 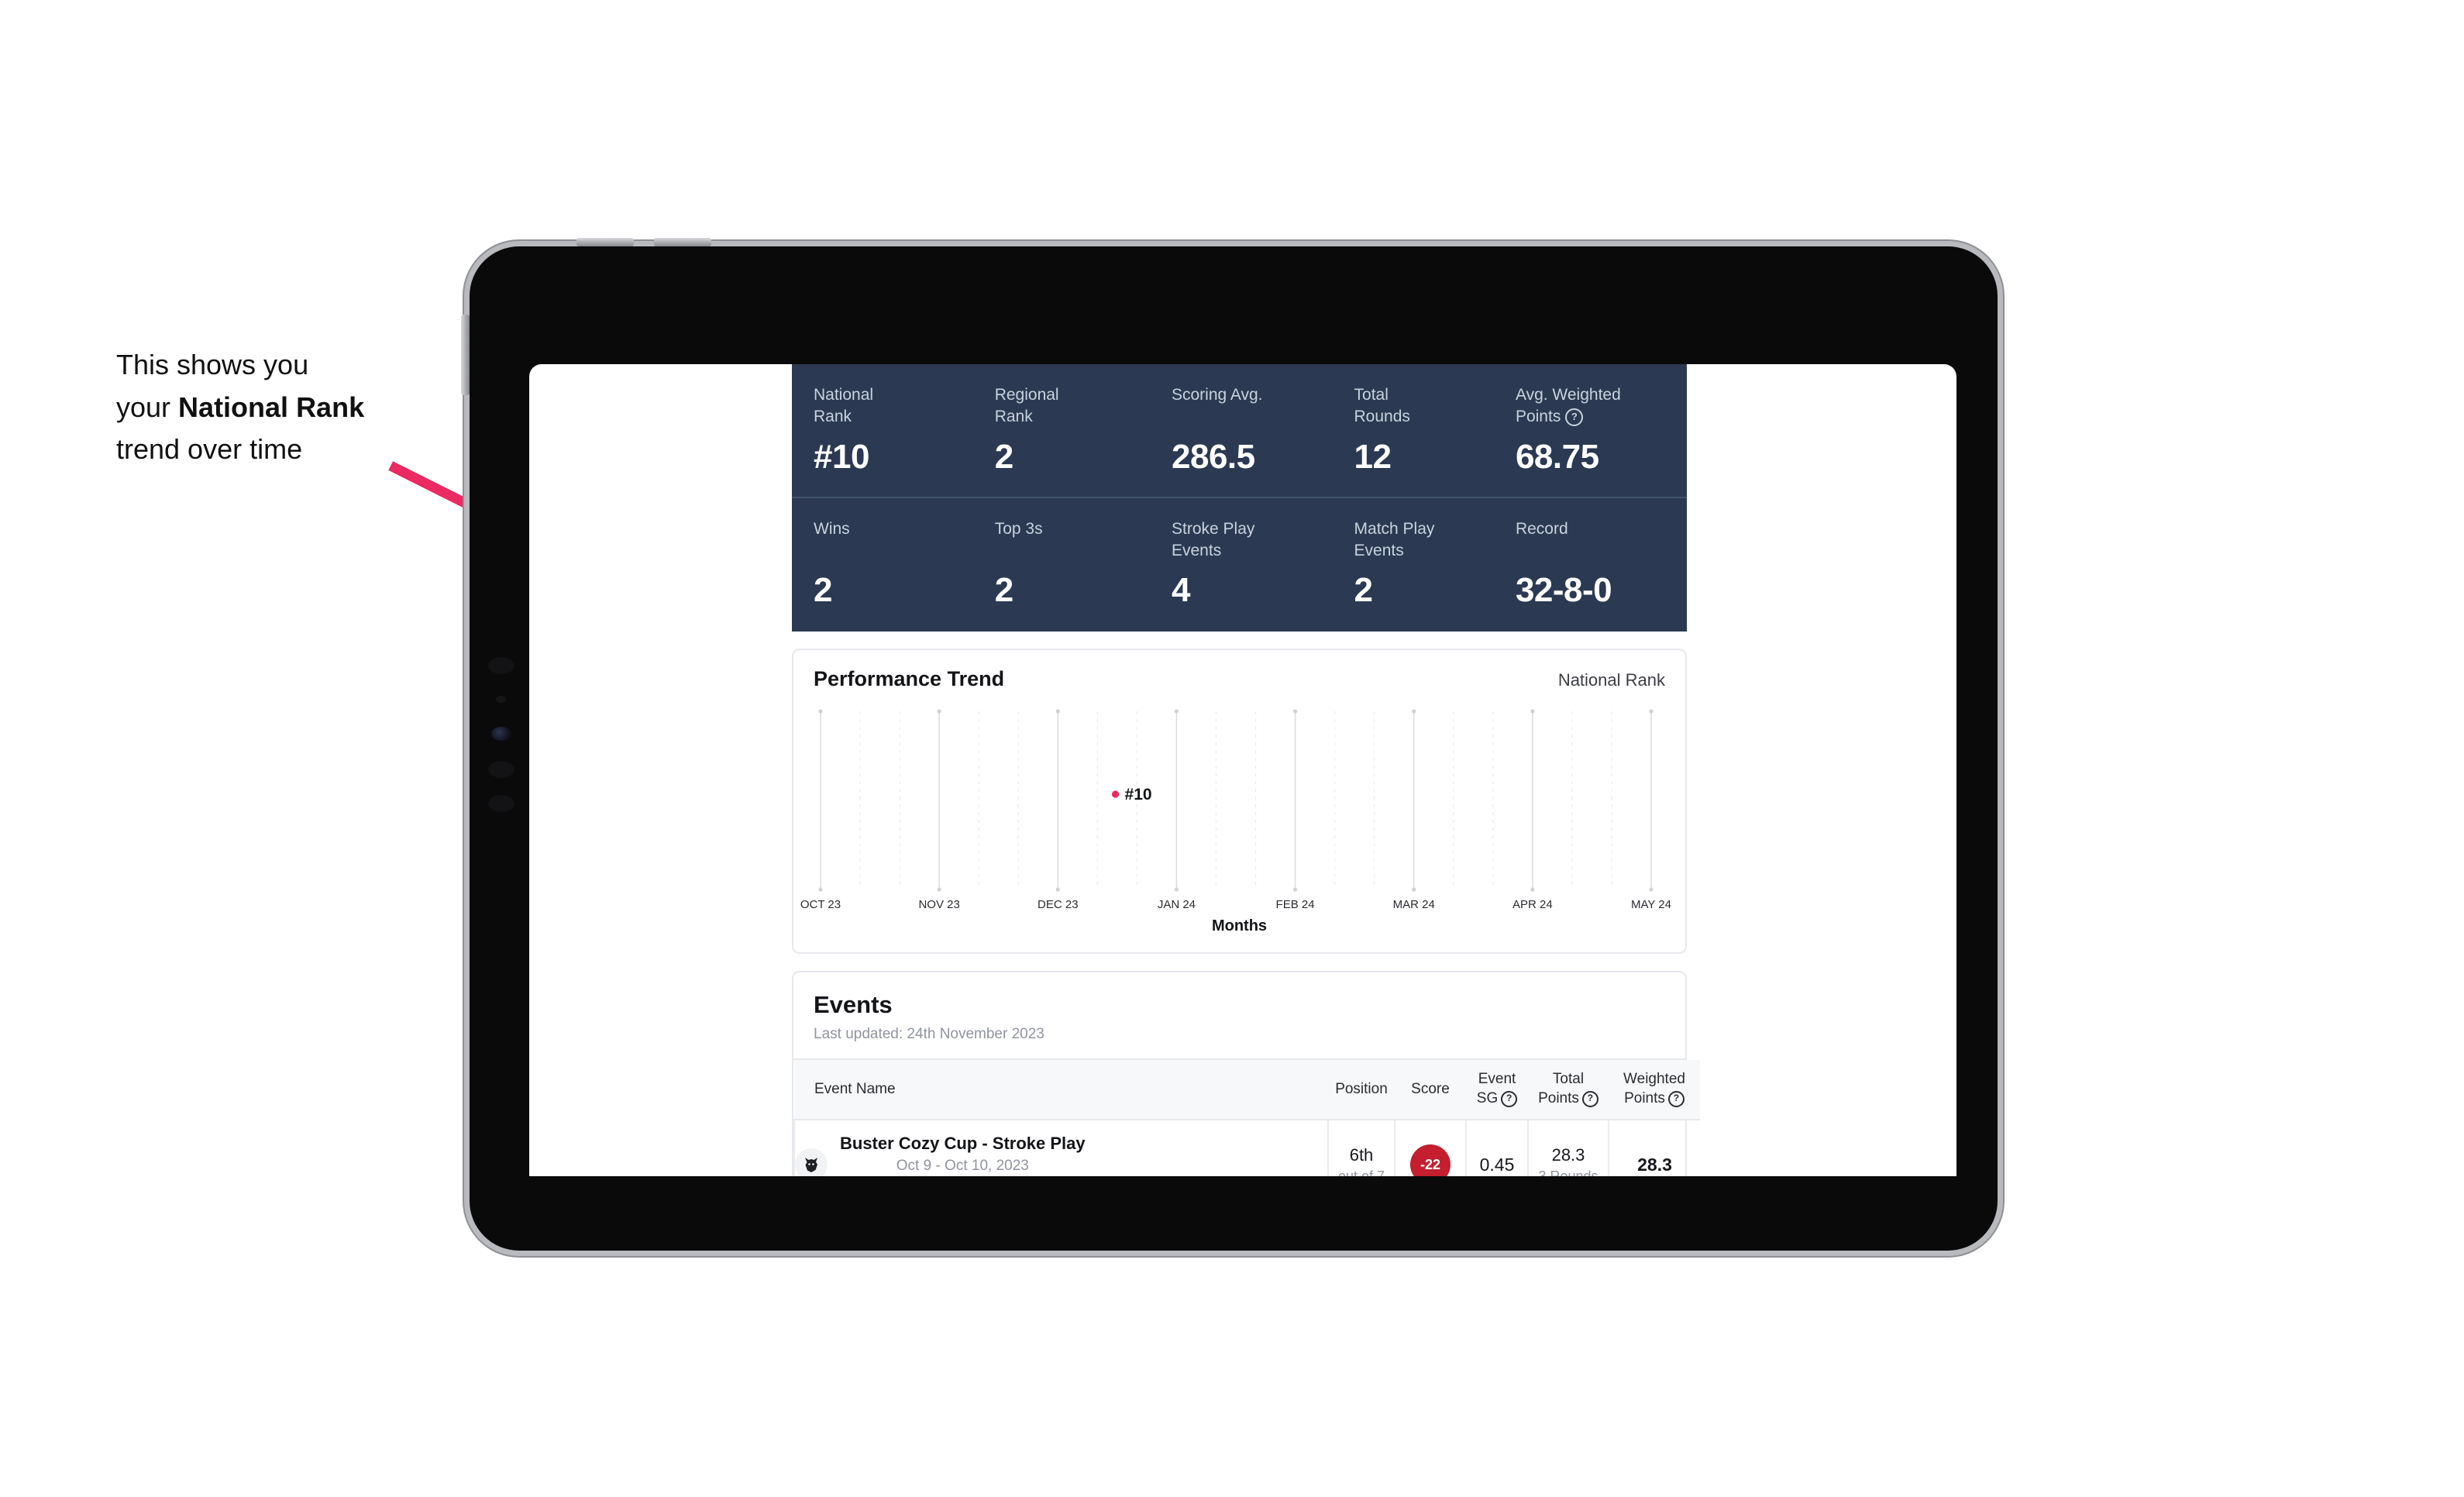 What do you see at coordinates (1612, 678) in the screenshot?
I see `performance-trend-metric: National Rank` at bounding box center [1612, 678].